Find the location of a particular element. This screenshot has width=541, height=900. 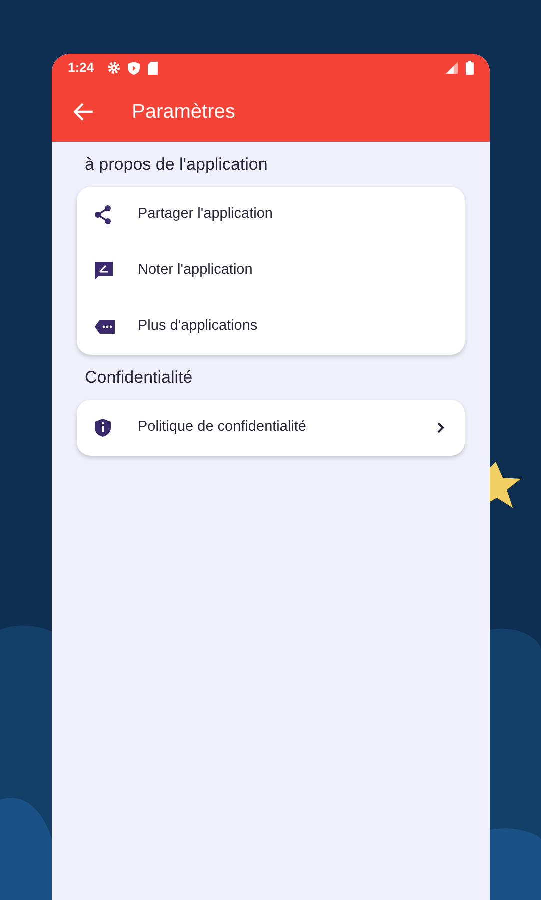

rate-review-icon is located at coordinates (104, 271).